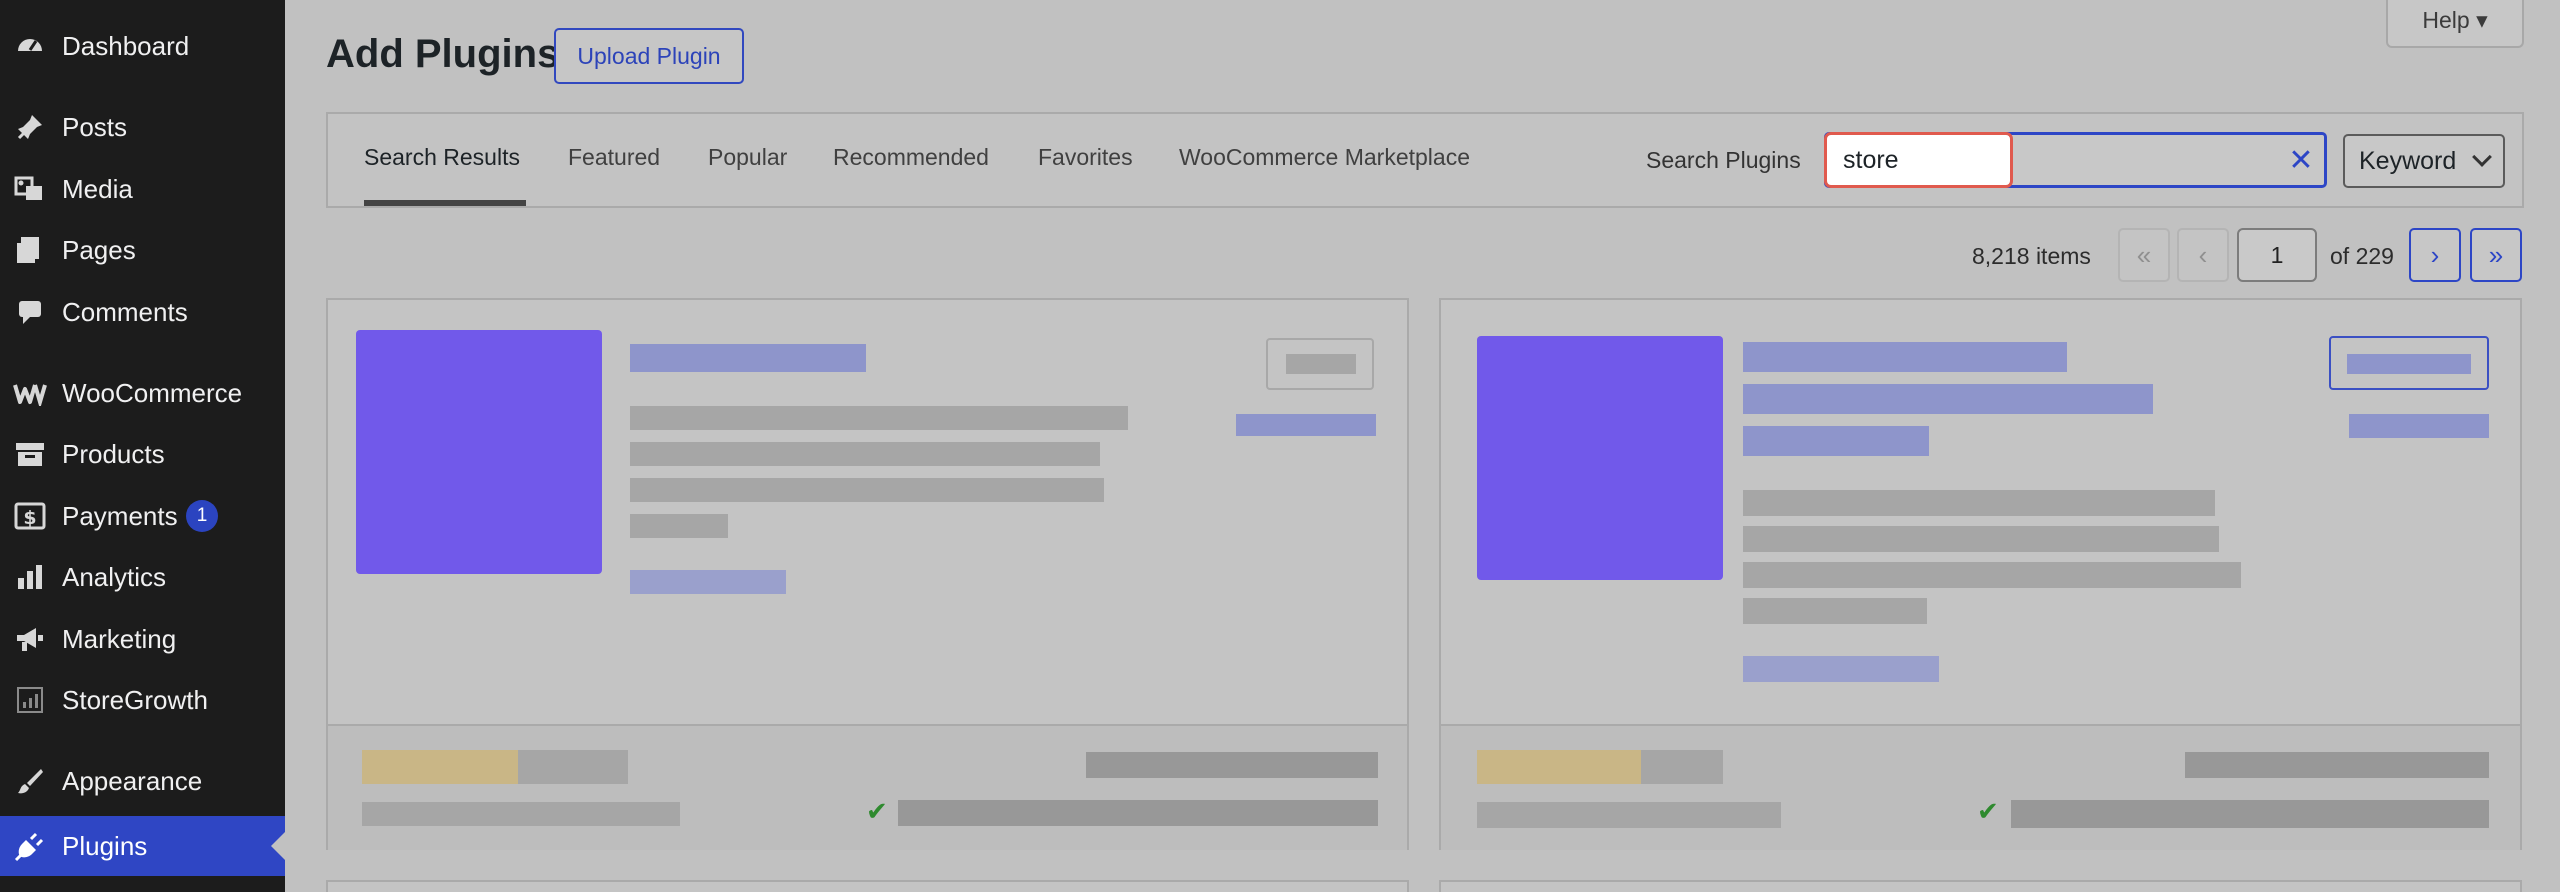  What do you see at coordinates (747, 157) in the screenshot?
I see `tab-popular: Popular` at bounding box center [747, 157].